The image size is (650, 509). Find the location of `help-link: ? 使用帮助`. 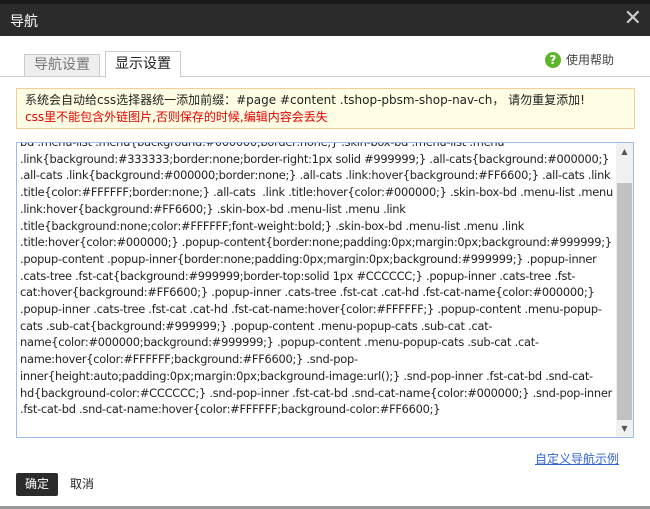

help-link: ? 使用帮助 is located at coordinates (579, 59).